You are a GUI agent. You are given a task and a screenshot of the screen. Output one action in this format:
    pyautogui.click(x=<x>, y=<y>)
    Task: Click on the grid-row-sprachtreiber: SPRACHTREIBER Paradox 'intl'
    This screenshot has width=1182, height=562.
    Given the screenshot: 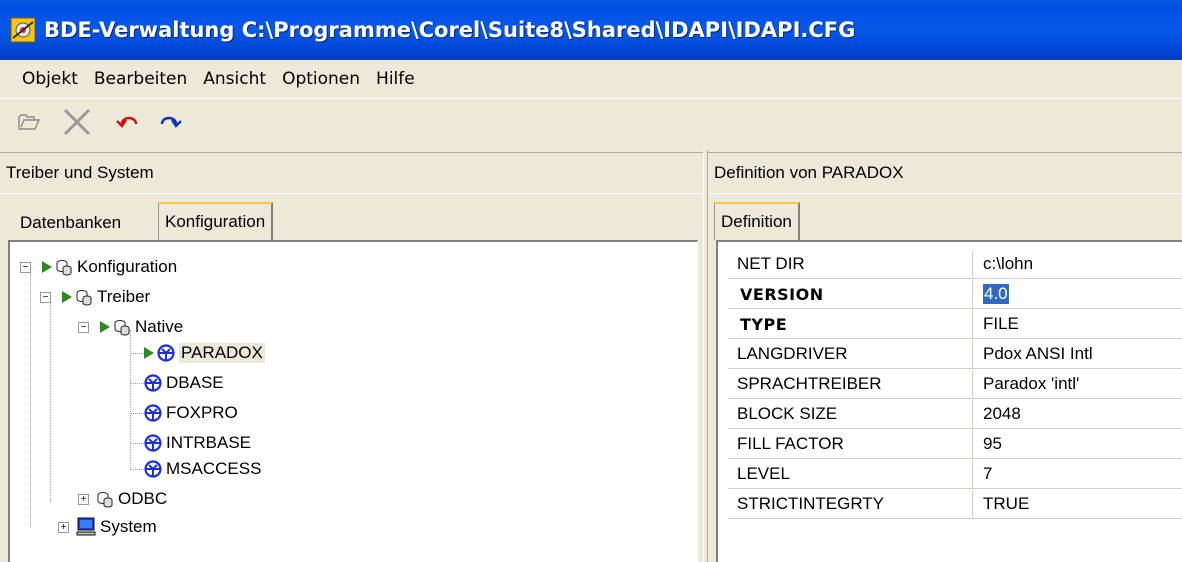 What is the action you would take?
    pyautogui.click(x=955, y=384)
    